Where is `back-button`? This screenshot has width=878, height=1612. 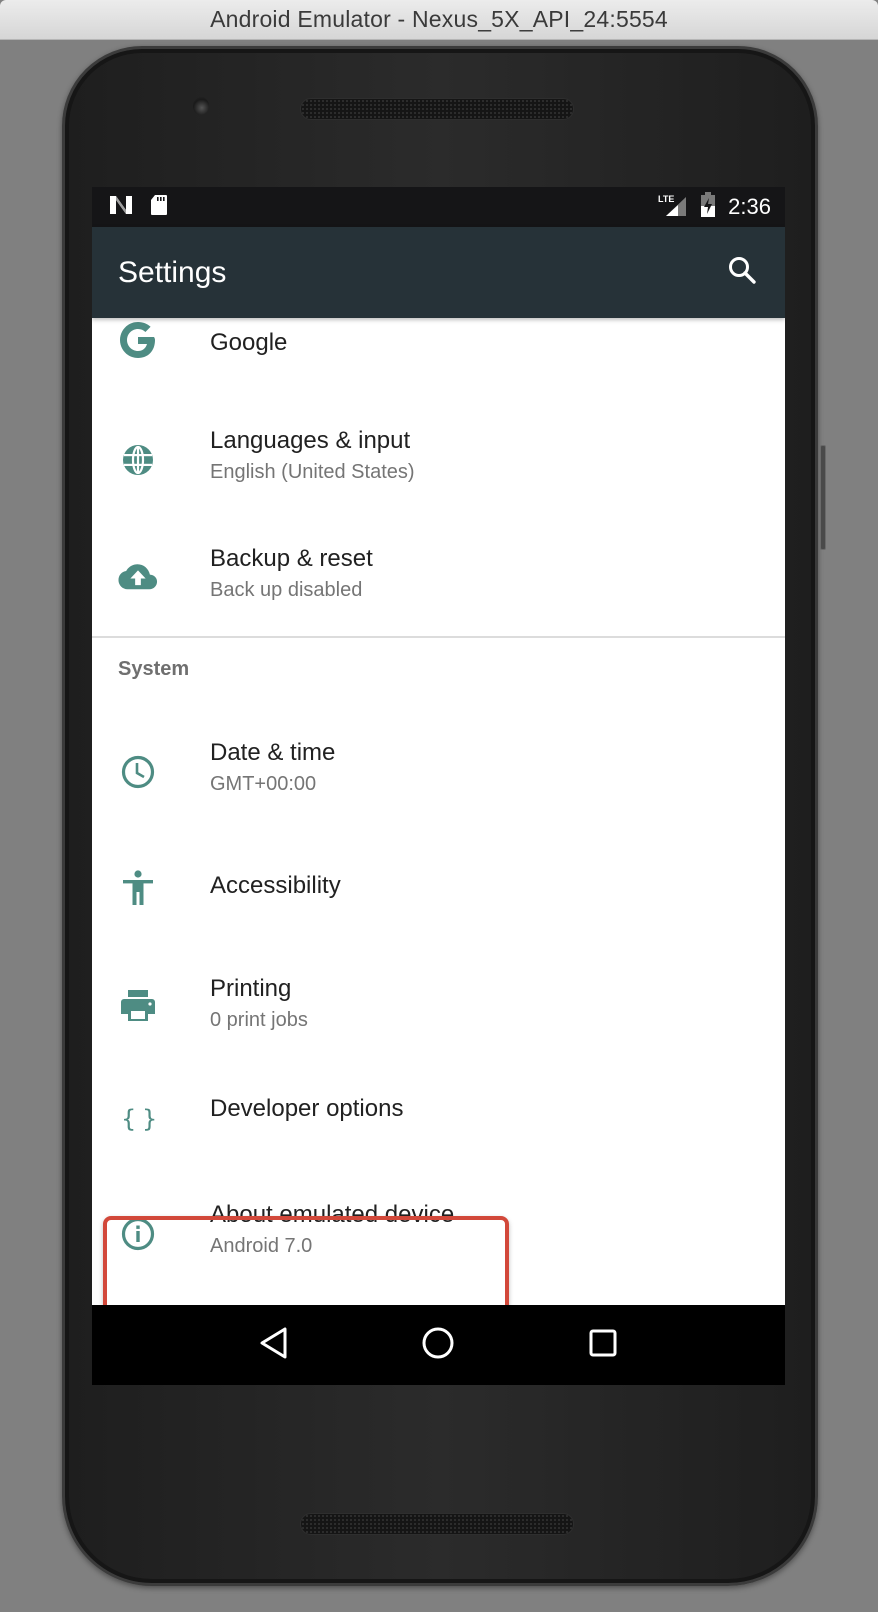 back-button is located at coordinates (274, 1345).